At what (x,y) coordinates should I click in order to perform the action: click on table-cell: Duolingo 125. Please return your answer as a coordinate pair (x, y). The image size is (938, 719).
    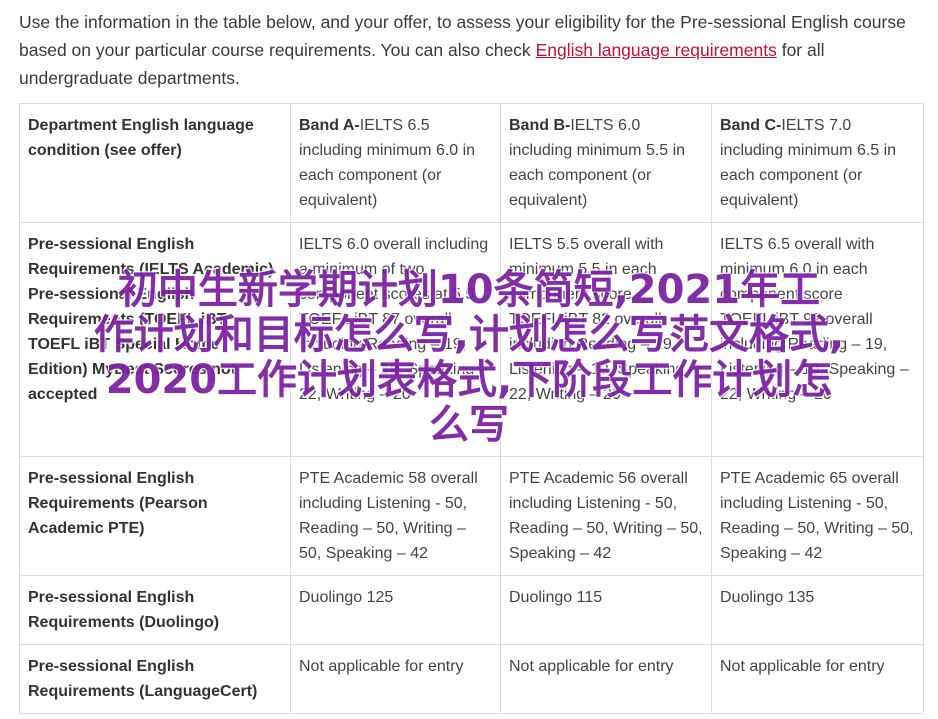
    Looking at the image, I should click on (395, 610).